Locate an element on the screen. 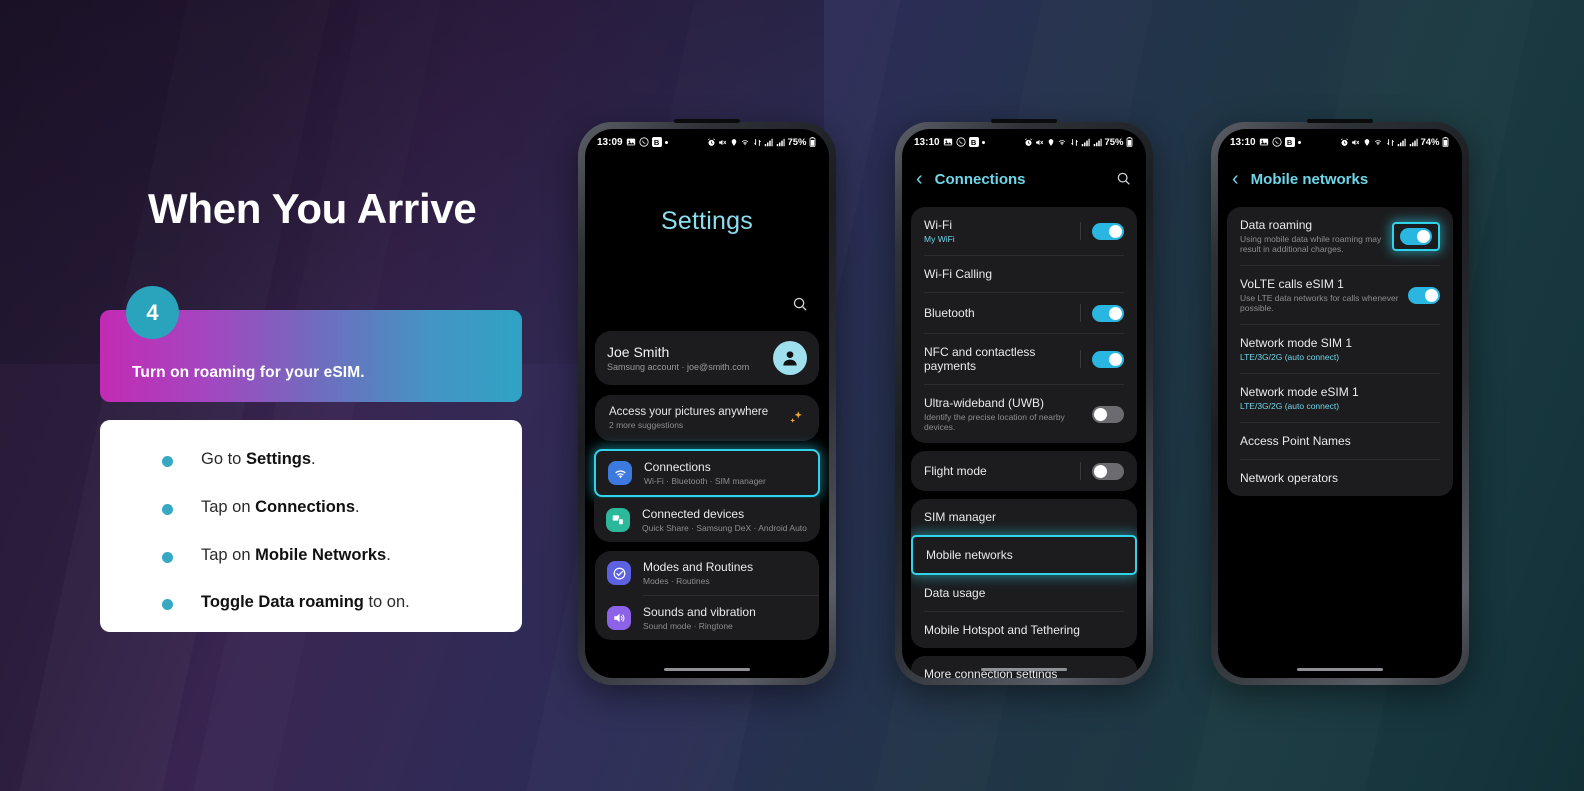  battery-icon is located at coordinates (812, 142).